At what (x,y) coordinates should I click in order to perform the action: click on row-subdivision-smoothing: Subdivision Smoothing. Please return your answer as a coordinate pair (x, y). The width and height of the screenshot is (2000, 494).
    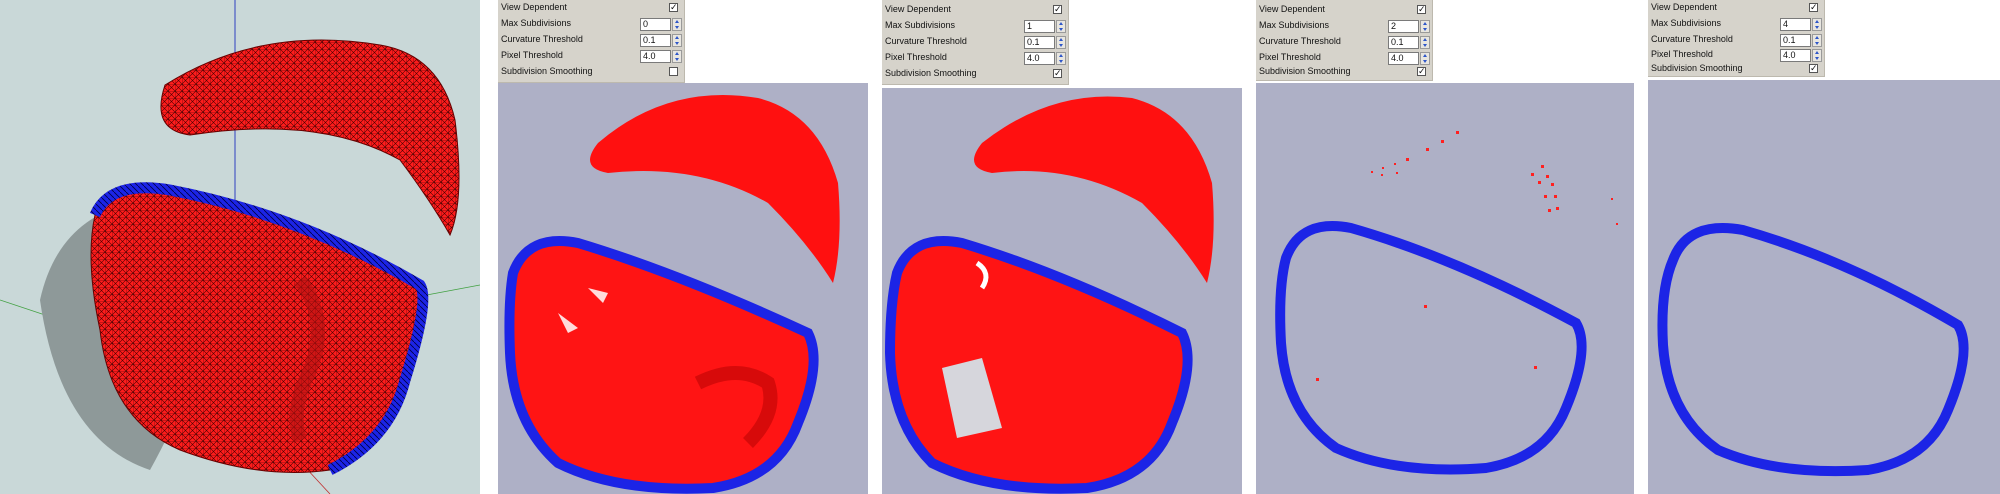
    Looking at the image, I should click on (591, 73).